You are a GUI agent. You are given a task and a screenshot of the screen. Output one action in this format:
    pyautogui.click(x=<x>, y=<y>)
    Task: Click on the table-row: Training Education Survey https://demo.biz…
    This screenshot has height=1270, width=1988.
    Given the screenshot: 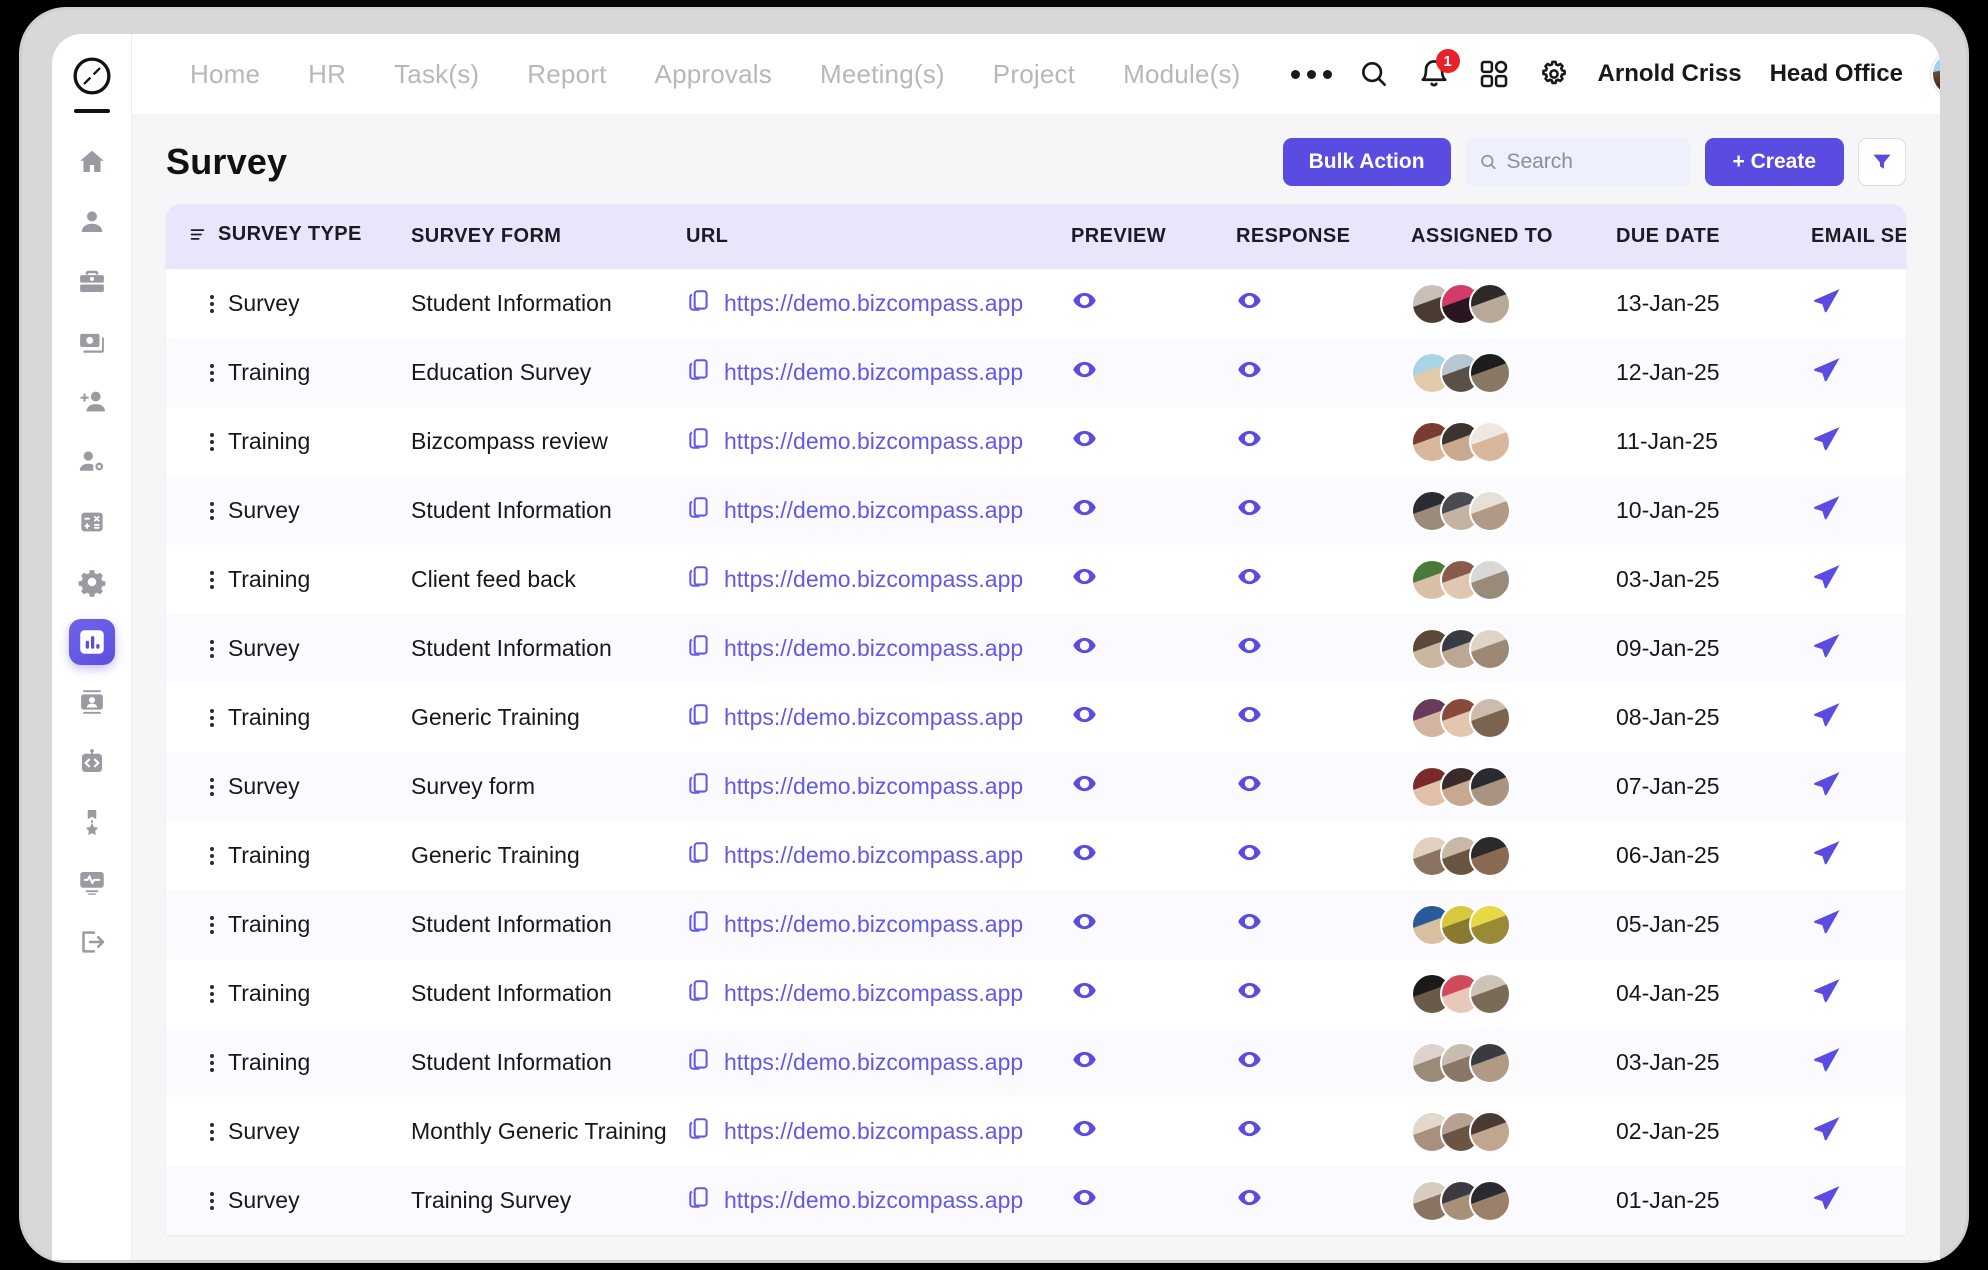 What is the action you would take?
    pyautogui.click(x=1036, y=372)
    